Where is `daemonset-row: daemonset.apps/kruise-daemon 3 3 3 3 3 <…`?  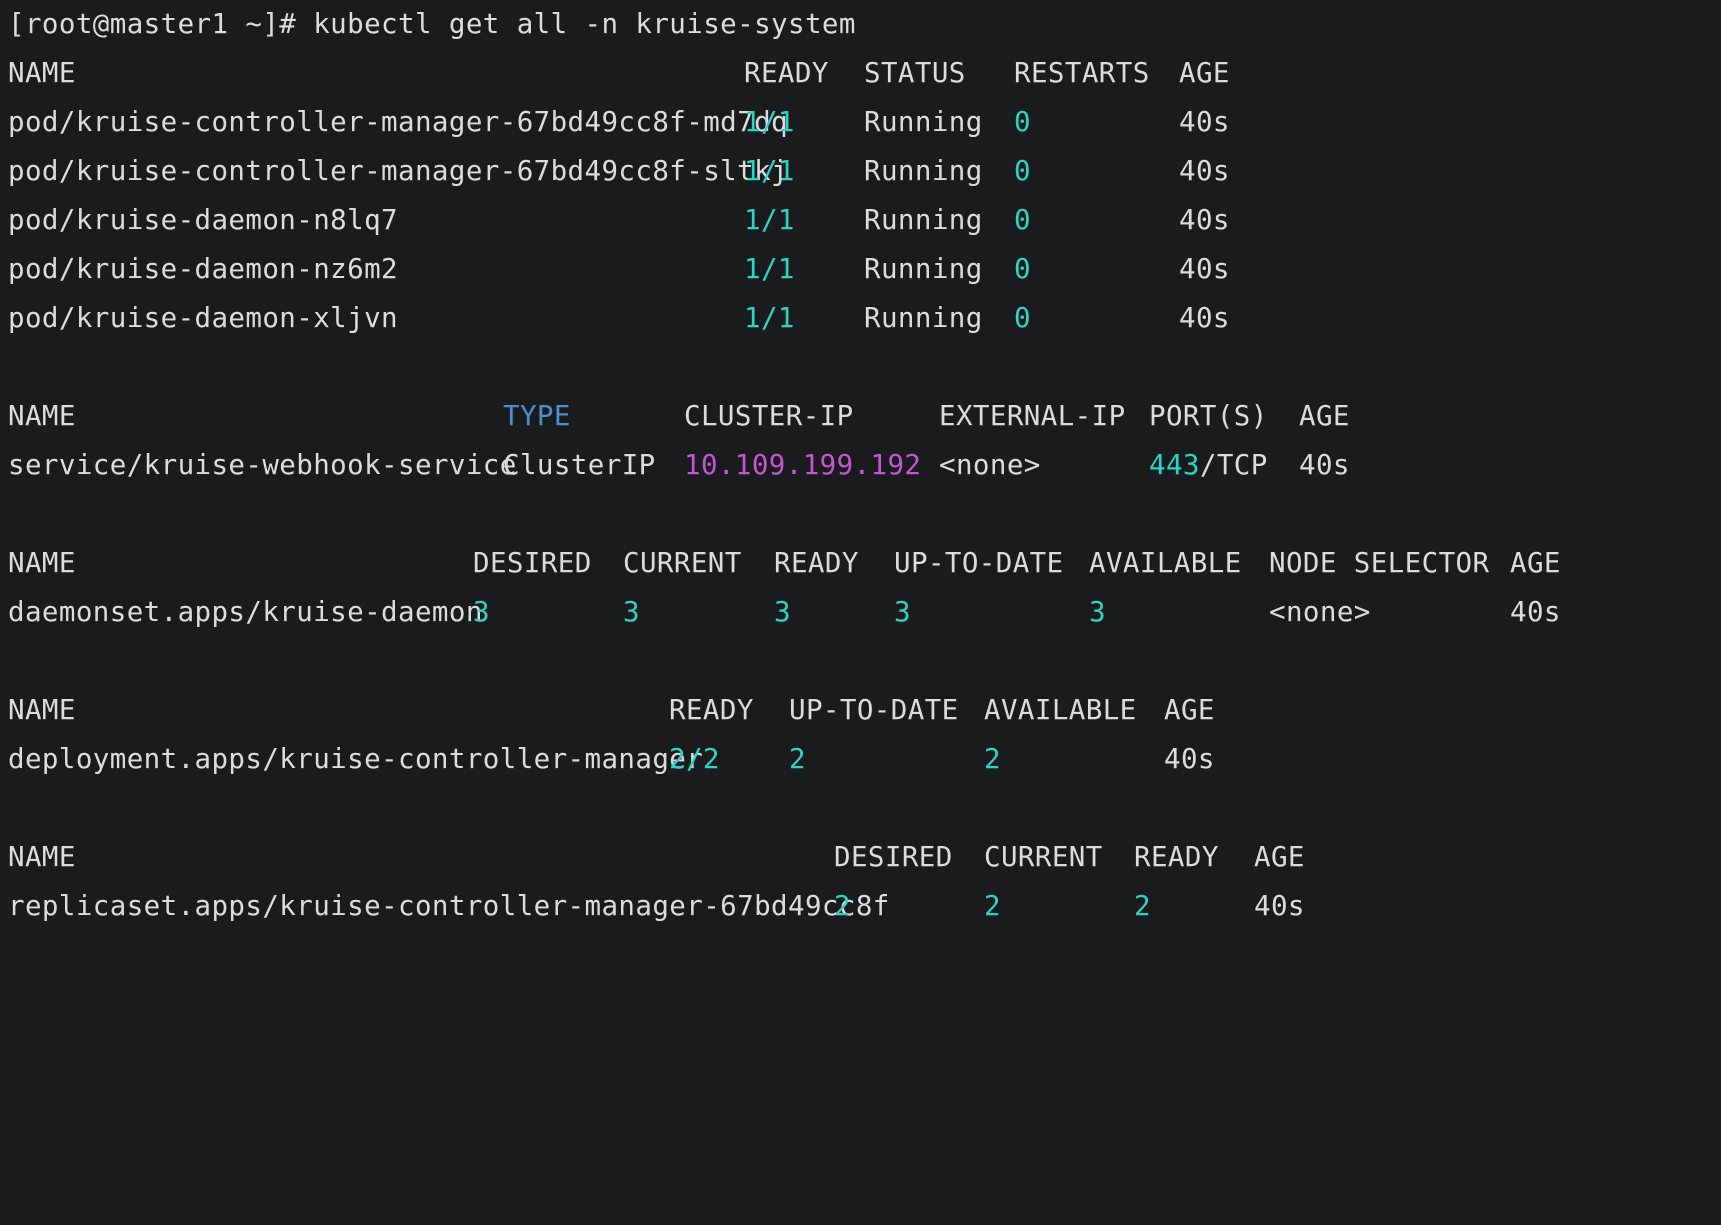 daemonset-row: daemonset.apps/kruise-daemon 3 3 3 3 3 <… is located at coordinates (864, 612).